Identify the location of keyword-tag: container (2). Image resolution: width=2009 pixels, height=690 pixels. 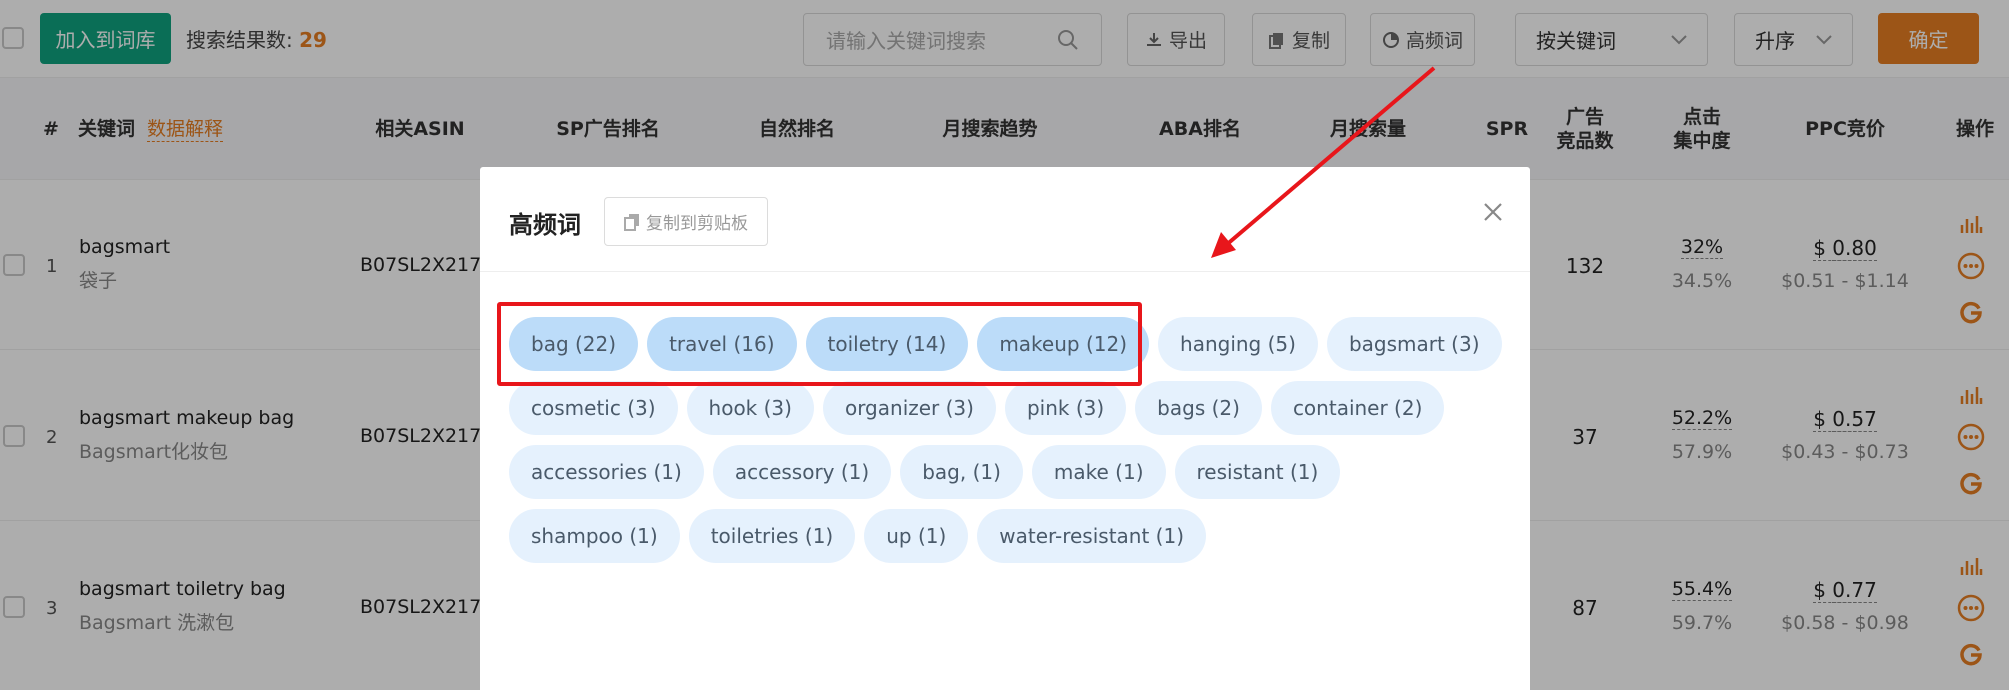
(1357, 408).